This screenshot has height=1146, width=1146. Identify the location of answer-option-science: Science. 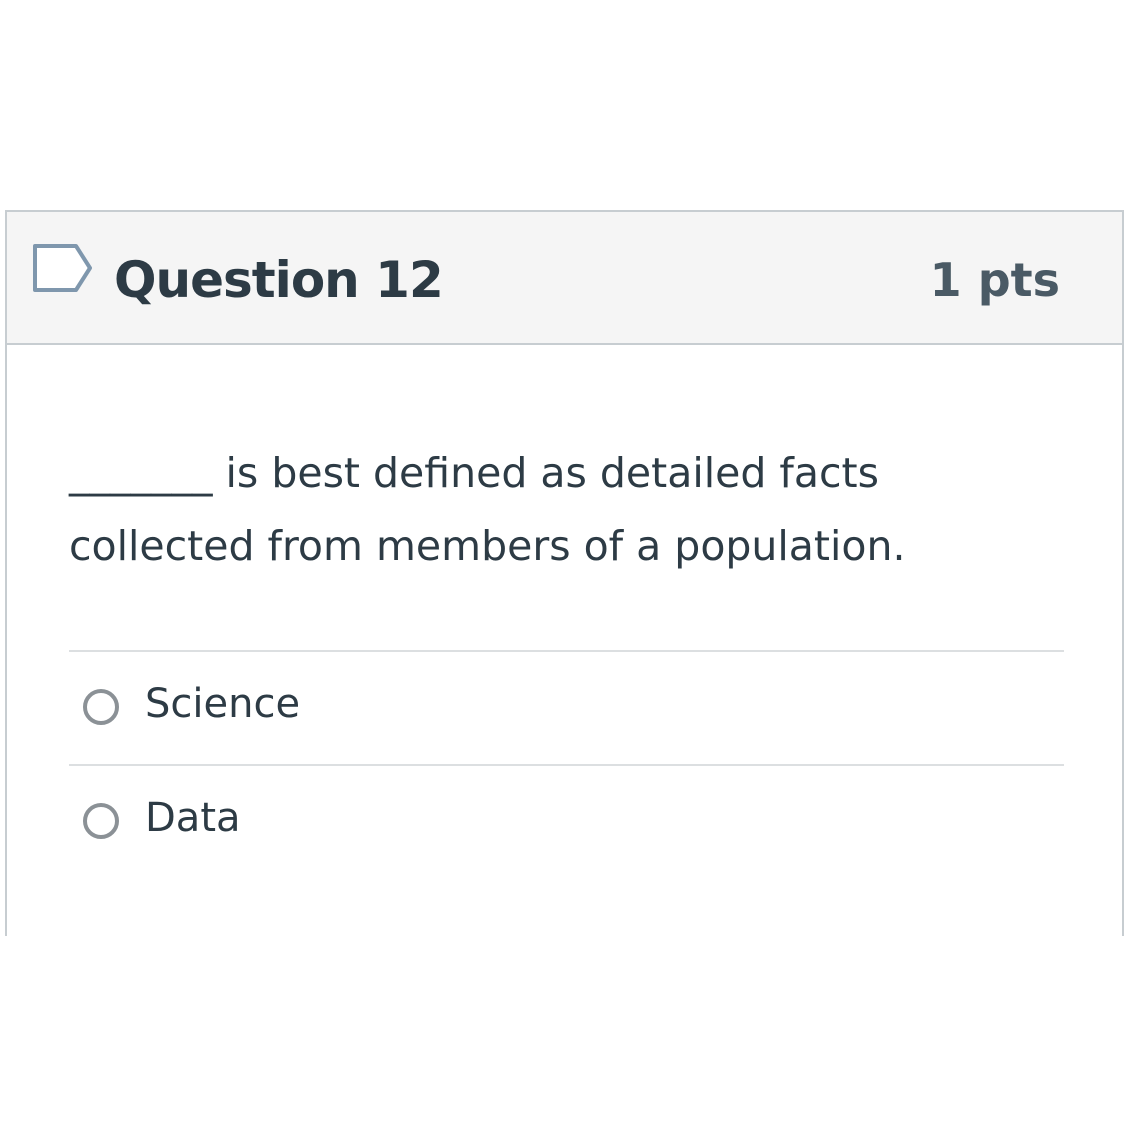
(566, 707).